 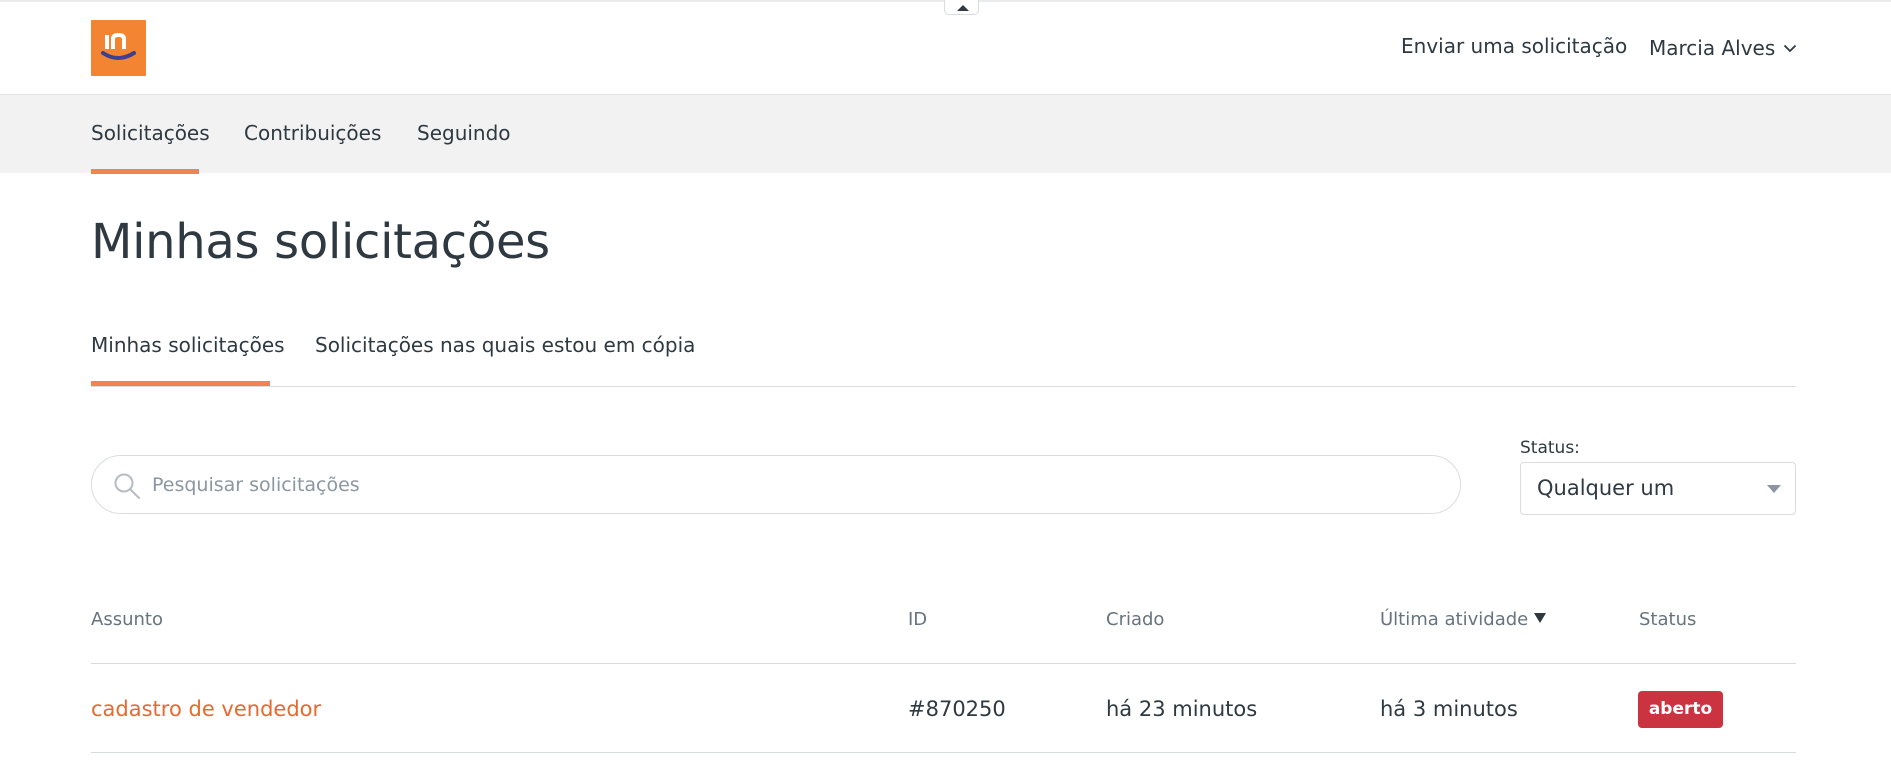 What do you see at coordinates (127, 619) in the screenshot?
I see `column-header-subject: Assunto` at bounding box center [127, 619].